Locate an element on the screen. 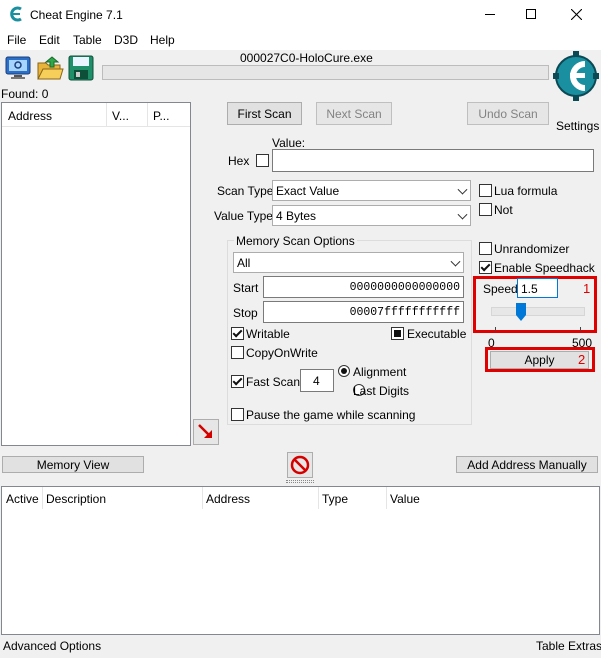 Image resolution: width=601 pixels, height=658 pixels. next-scan-button: Next Scan is located at coordinates (354, 113).